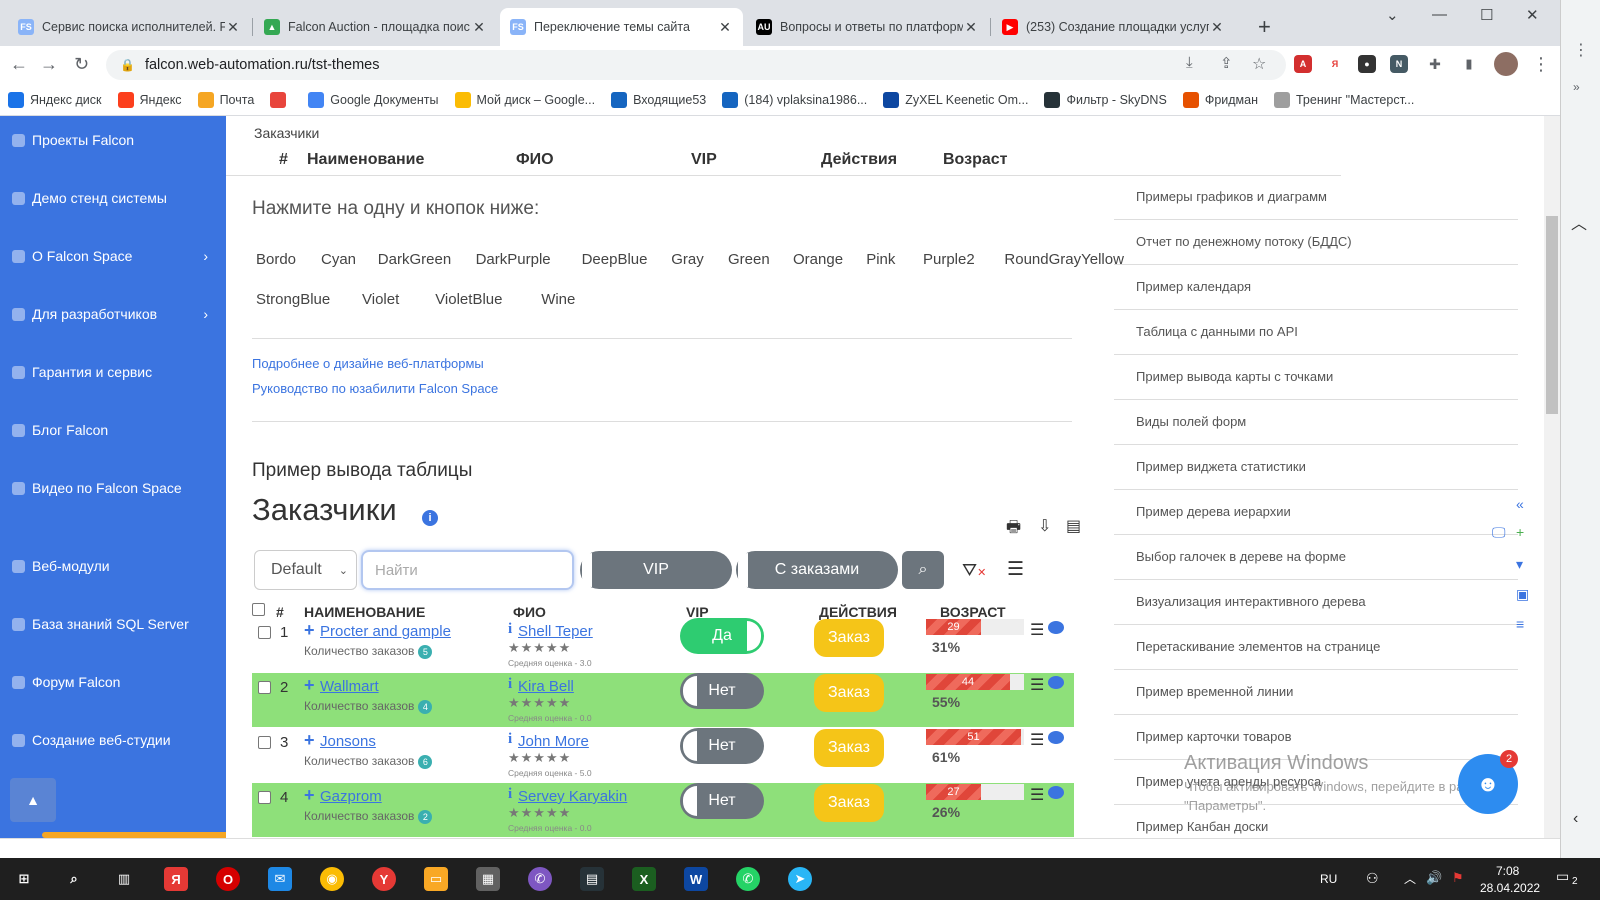 The width and height of the screenshot is (1600, 900). What do you see at coordinates (280, 879) in the screenshot?
I see `mail-icon: ✉` at bounding box center [280, 879].